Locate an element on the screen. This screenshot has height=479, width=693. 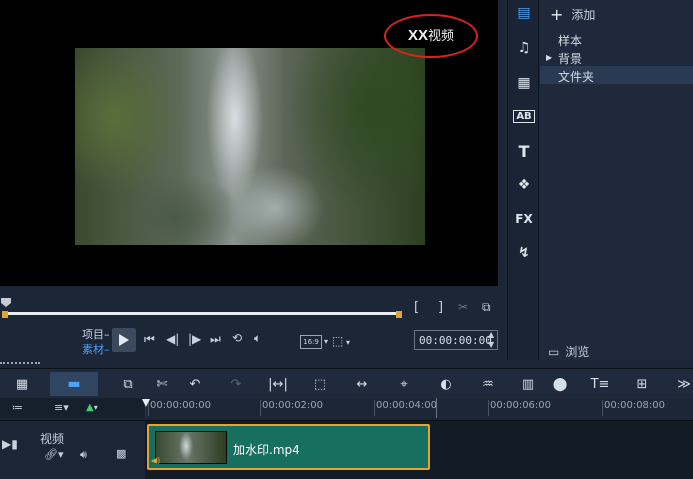
panel-resize-handle is located at coordinates (20, 364).